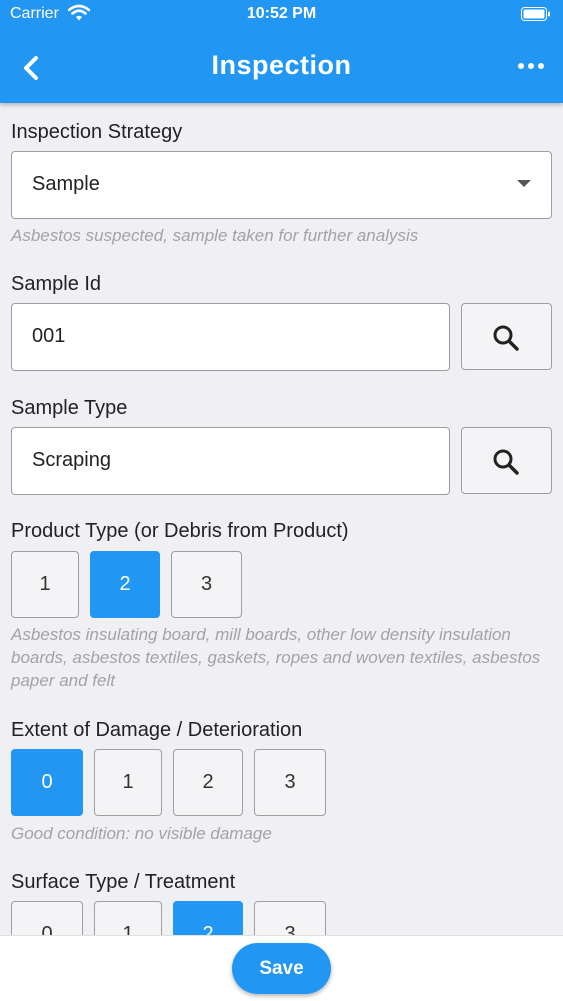 This screenshot has height=1001, width=563. I want to click on extent-of-damage-label: Extent of Damage / Deterioration, so click(157, 730).